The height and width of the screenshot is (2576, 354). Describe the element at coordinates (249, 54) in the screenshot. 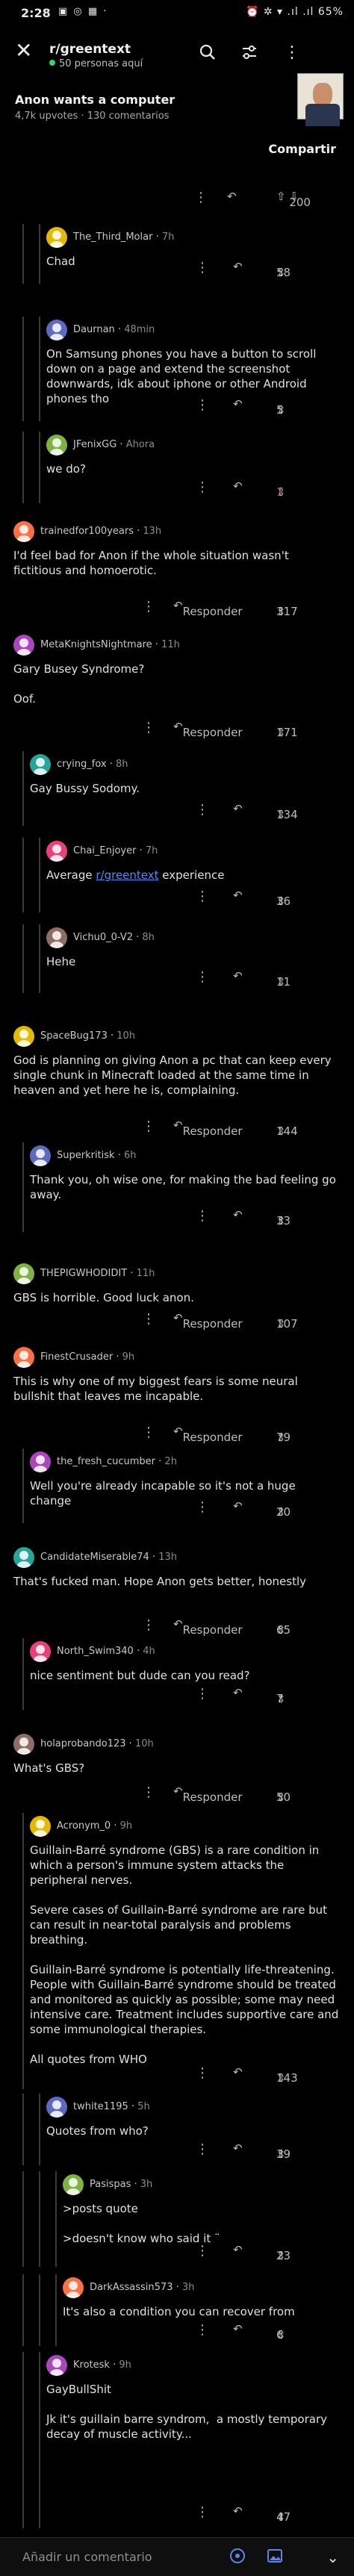

I see `sort-icon` at that location.